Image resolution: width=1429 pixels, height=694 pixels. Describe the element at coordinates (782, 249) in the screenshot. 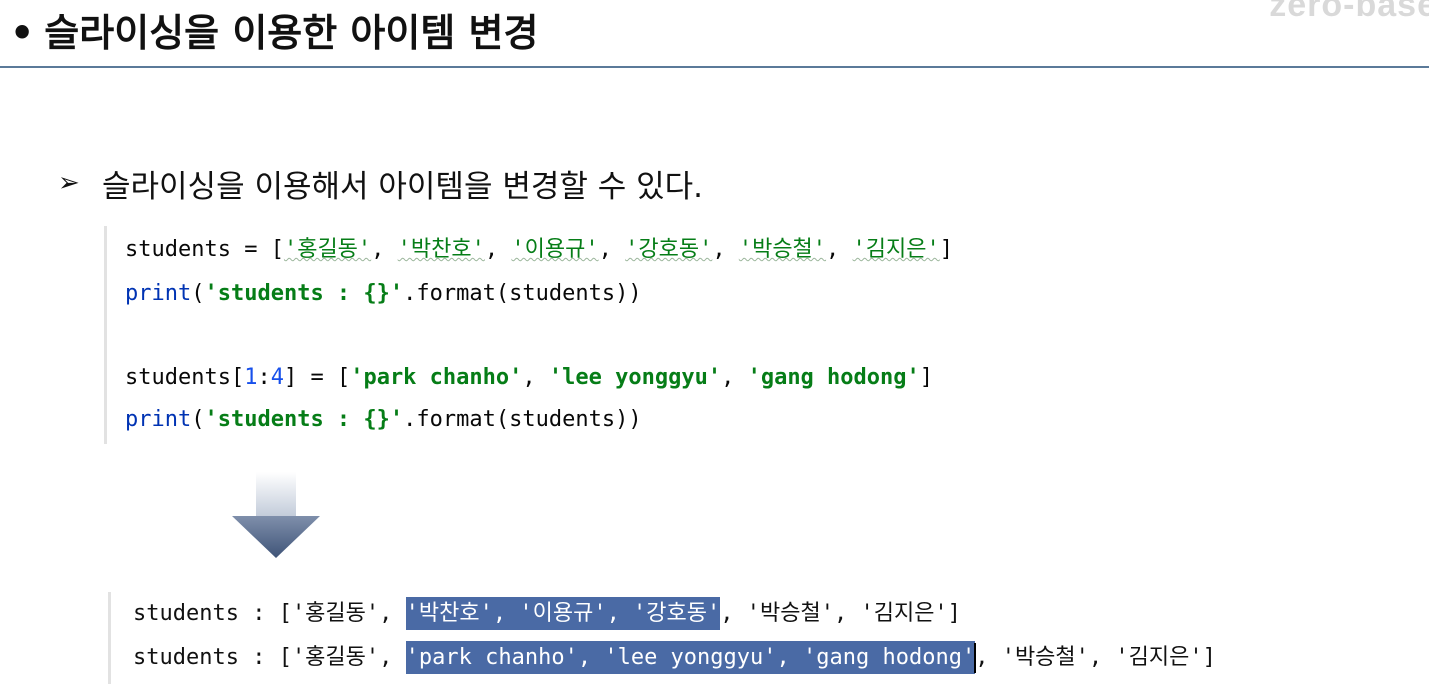

I see `string-literal: '박승철'` at that location.